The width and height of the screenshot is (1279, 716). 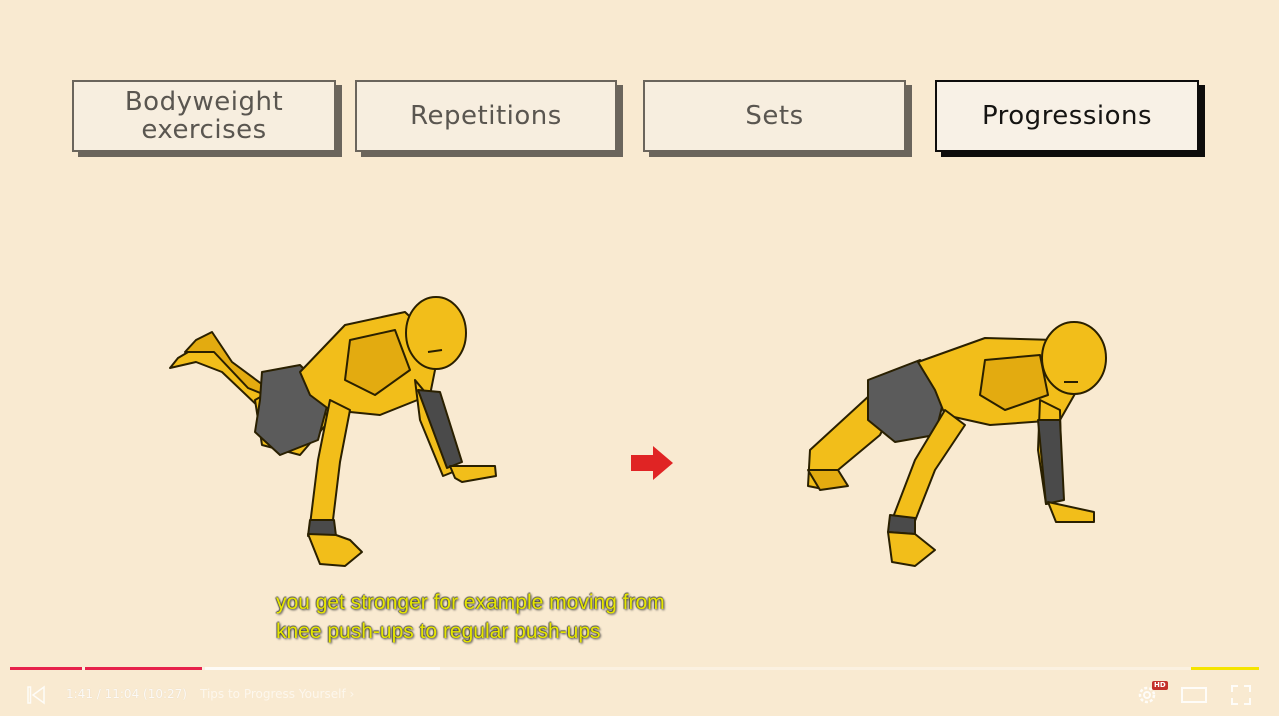 What do you see at coordinates (165, 694) in the screenshot?
I see `adjusted-time: (10:27)` at bounding box center [165, 694].